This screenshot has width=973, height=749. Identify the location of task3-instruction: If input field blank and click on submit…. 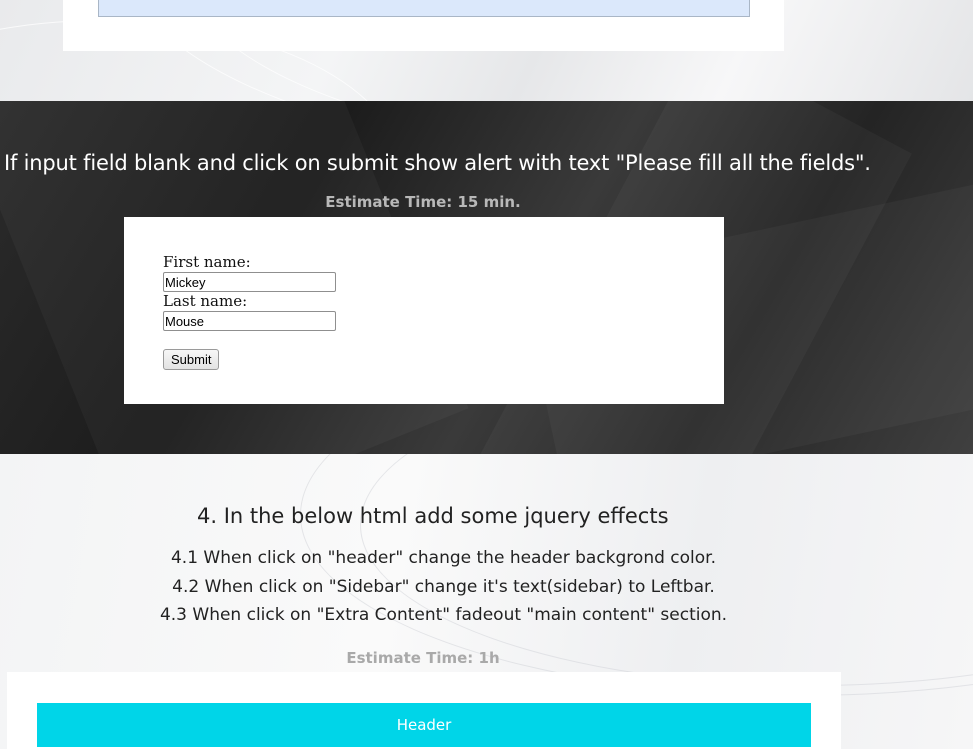
(437, 163).